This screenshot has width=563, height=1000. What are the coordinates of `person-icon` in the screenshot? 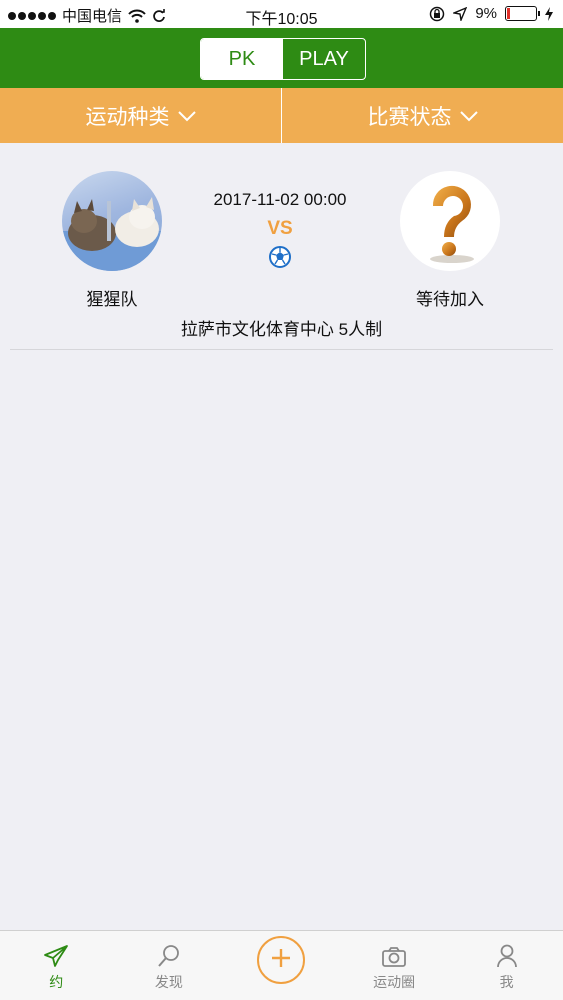 It's located at (506, 956).